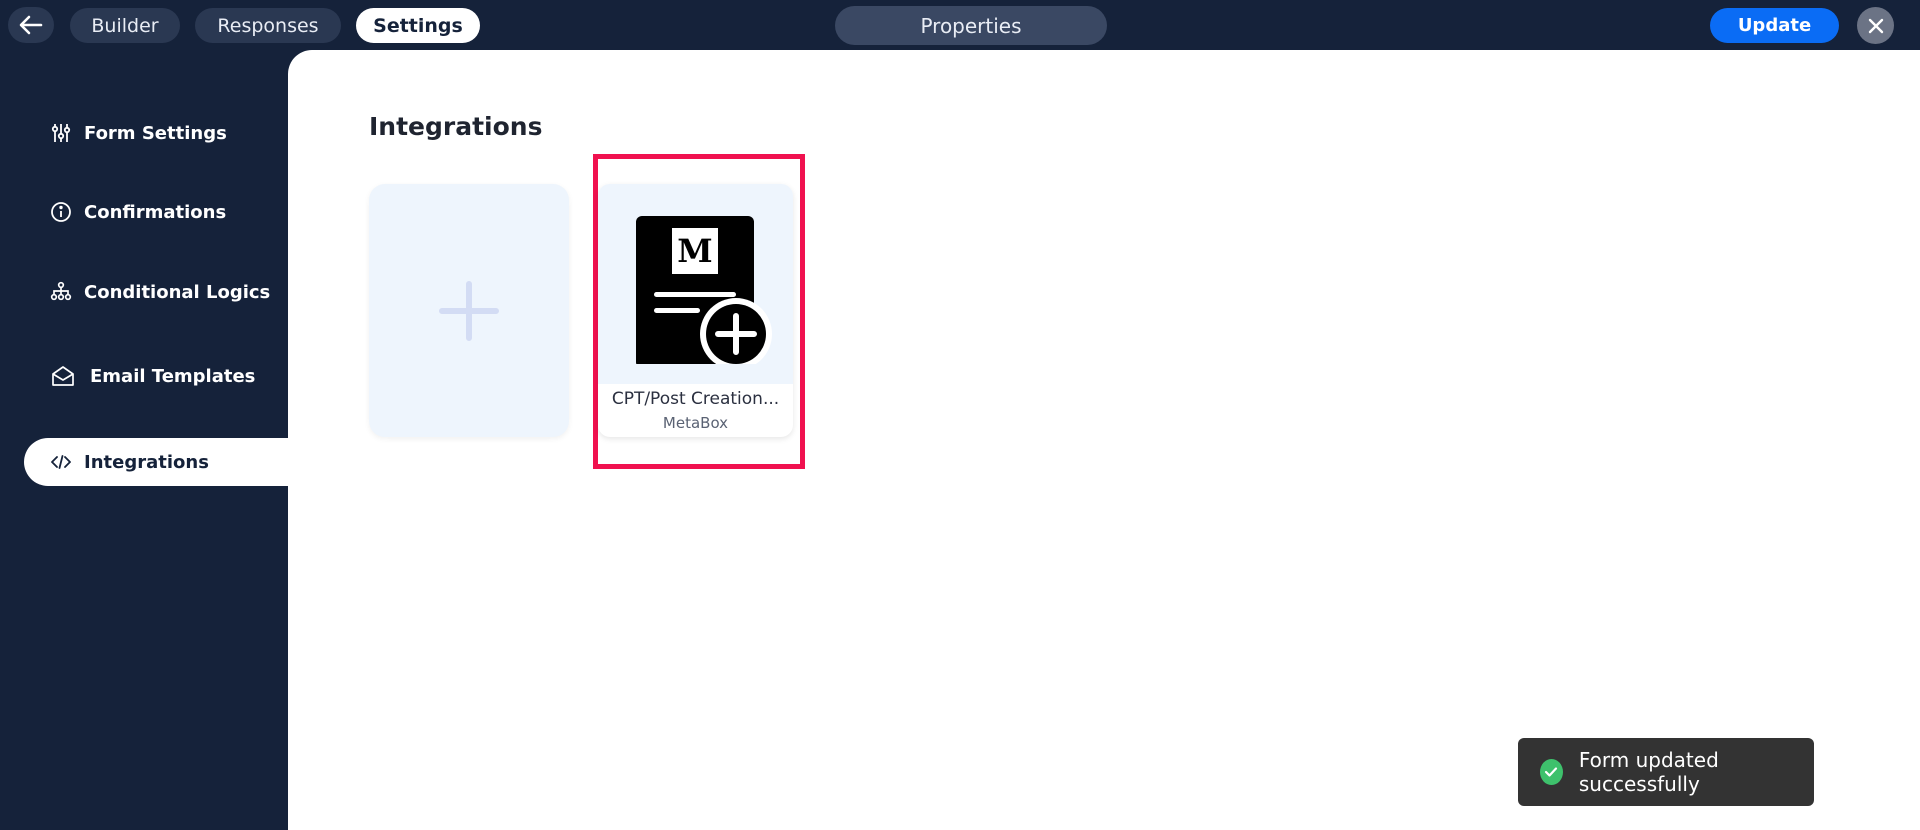  I want to click on plus-icon, so click(469, 310).